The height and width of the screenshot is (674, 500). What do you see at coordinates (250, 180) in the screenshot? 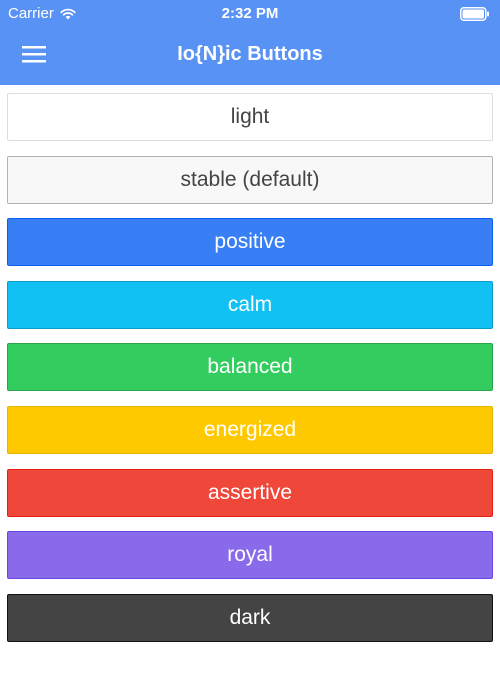
I see `stable-button: stable (default)` at bounding box center [250, 180].